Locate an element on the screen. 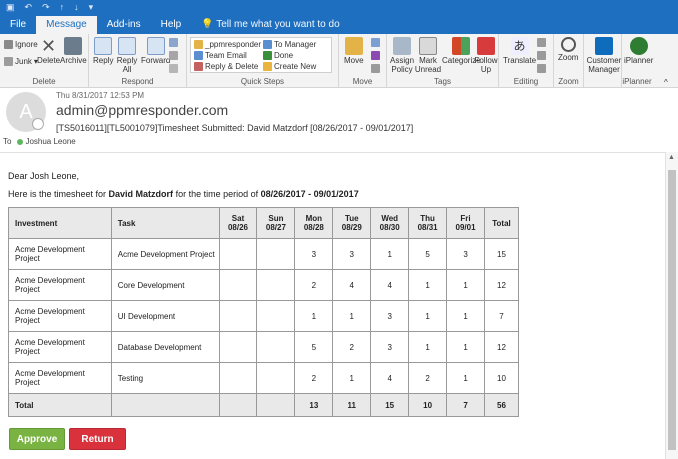 The width and height of the screenshot is (678, 459). archive-button: Archive is located at coordinates (73, 51).